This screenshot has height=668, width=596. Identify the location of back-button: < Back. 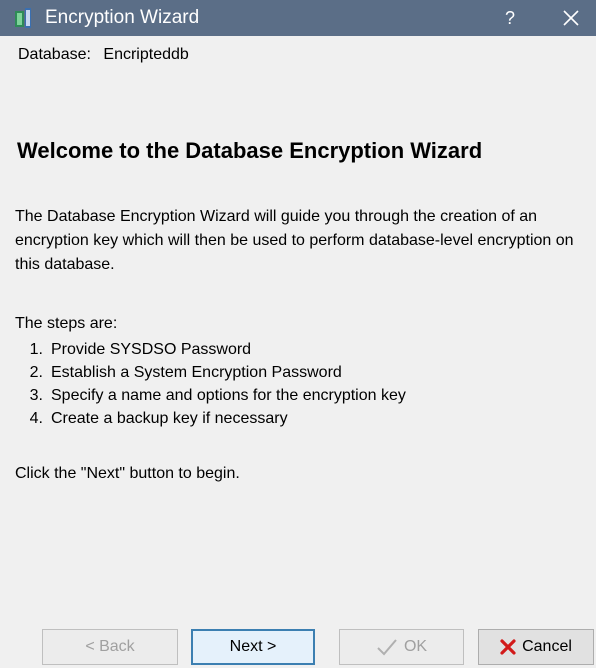
(110, 647).